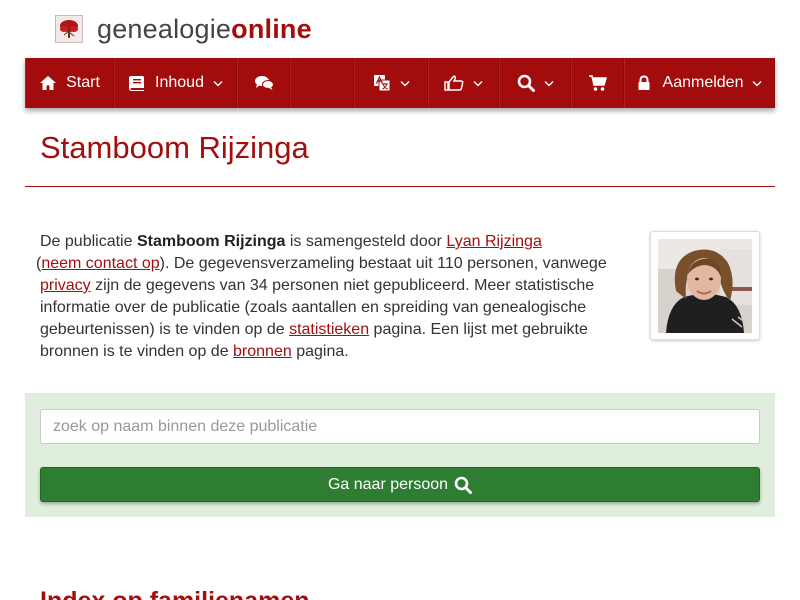 This screenshot has height=600, width=800. Describe the element at coordinates (703, 82) in the screenshot. I see `nav-login-label: Aanmelden` at that location.